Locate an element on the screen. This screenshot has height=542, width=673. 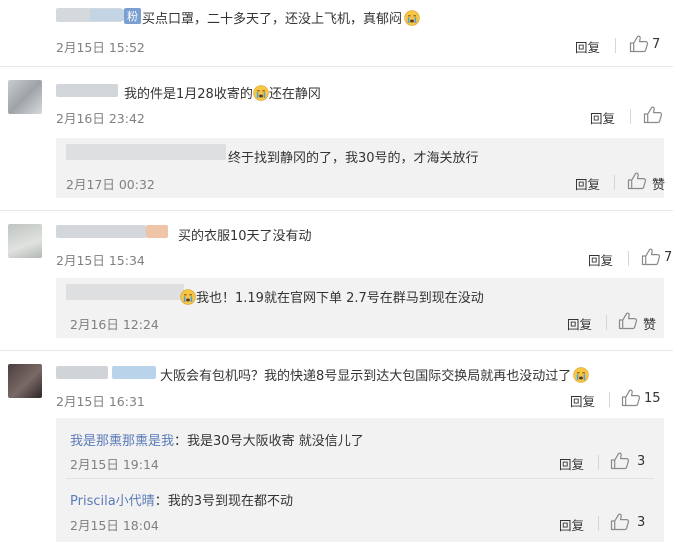
reply-username: Priscila小代晴 is located at coordinates (112, 501).